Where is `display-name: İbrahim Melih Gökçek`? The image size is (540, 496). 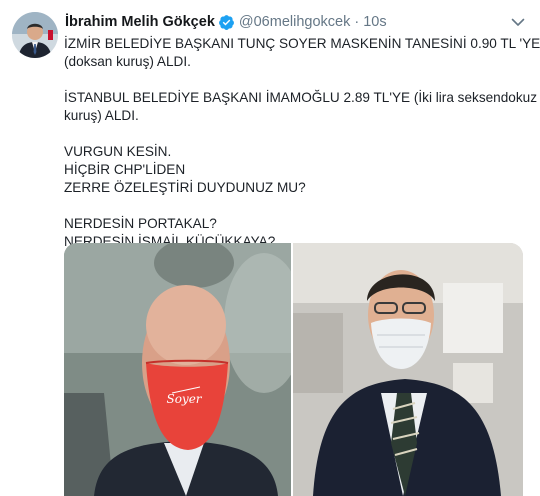 display-name: İbrahim Melih Gökçek is located at coordinates (140, 22).